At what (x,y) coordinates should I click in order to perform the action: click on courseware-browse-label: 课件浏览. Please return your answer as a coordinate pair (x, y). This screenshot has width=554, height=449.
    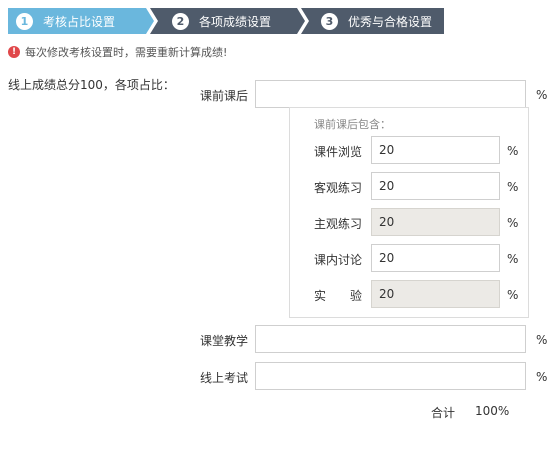
    Looking at the image, I should click on (338, 152).